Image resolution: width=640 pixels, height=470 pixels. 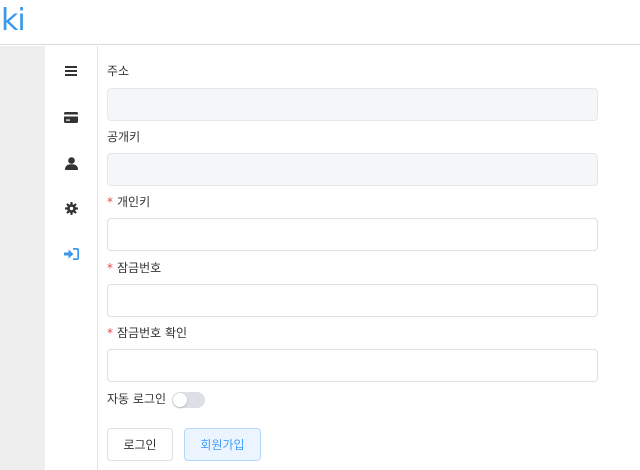 I want to click on sidebar-item-menu, so click(x=71, y=71).